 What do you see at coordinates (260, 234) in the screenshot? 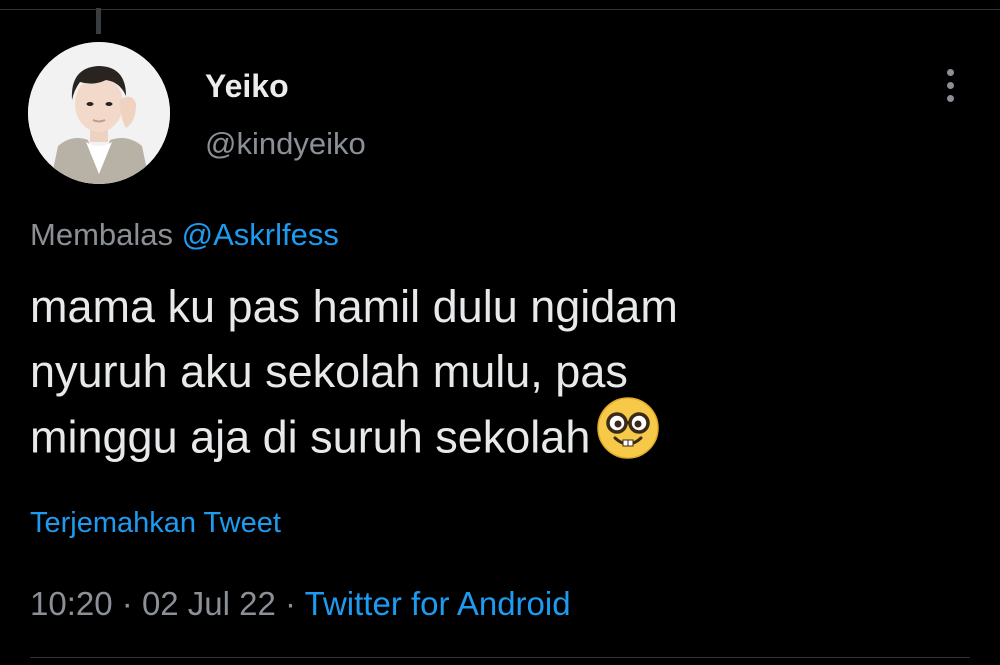
I see `reply-mention-link: @Askrlfess` at bounding box center [260, 234].